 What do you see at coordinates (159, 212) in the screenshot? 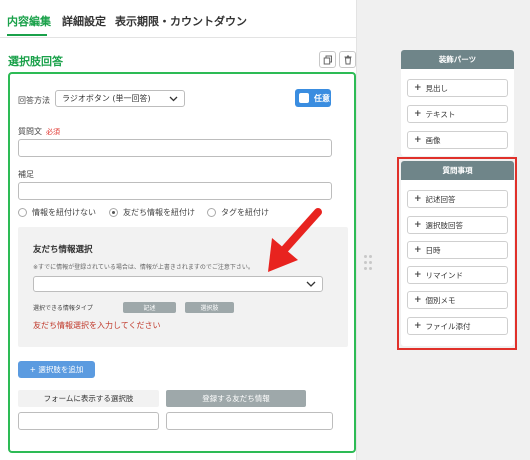
I see `radio-label: 友だち情報を紐付け` at bounding box center [159, 212].